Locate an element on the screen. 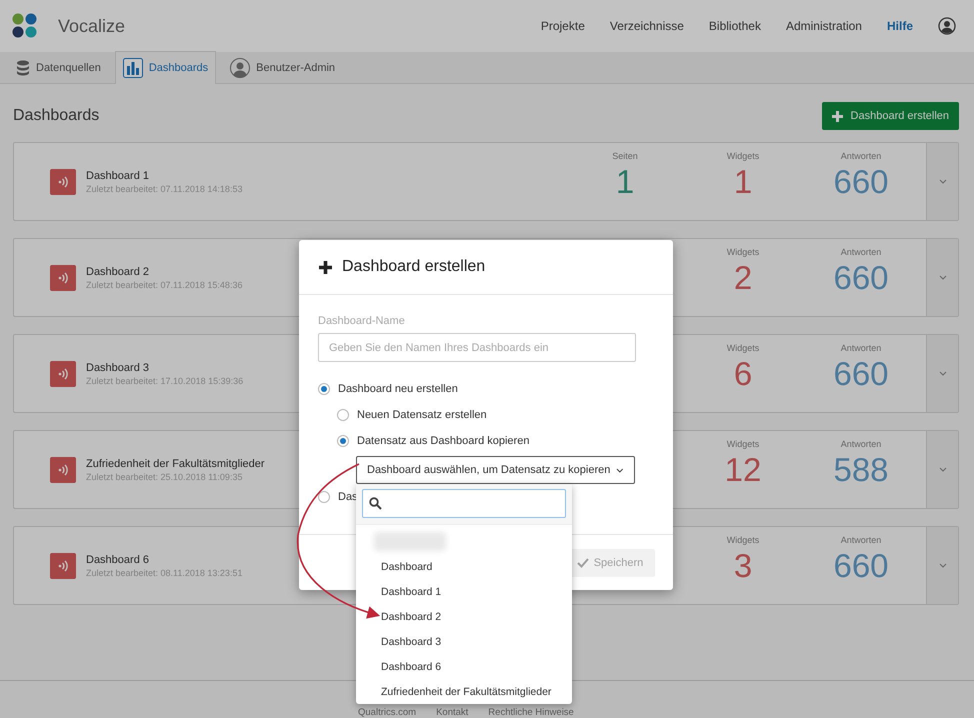 This screenshot has height=718, width=974. stat-value: 588 is located at coordinates (861, 470).